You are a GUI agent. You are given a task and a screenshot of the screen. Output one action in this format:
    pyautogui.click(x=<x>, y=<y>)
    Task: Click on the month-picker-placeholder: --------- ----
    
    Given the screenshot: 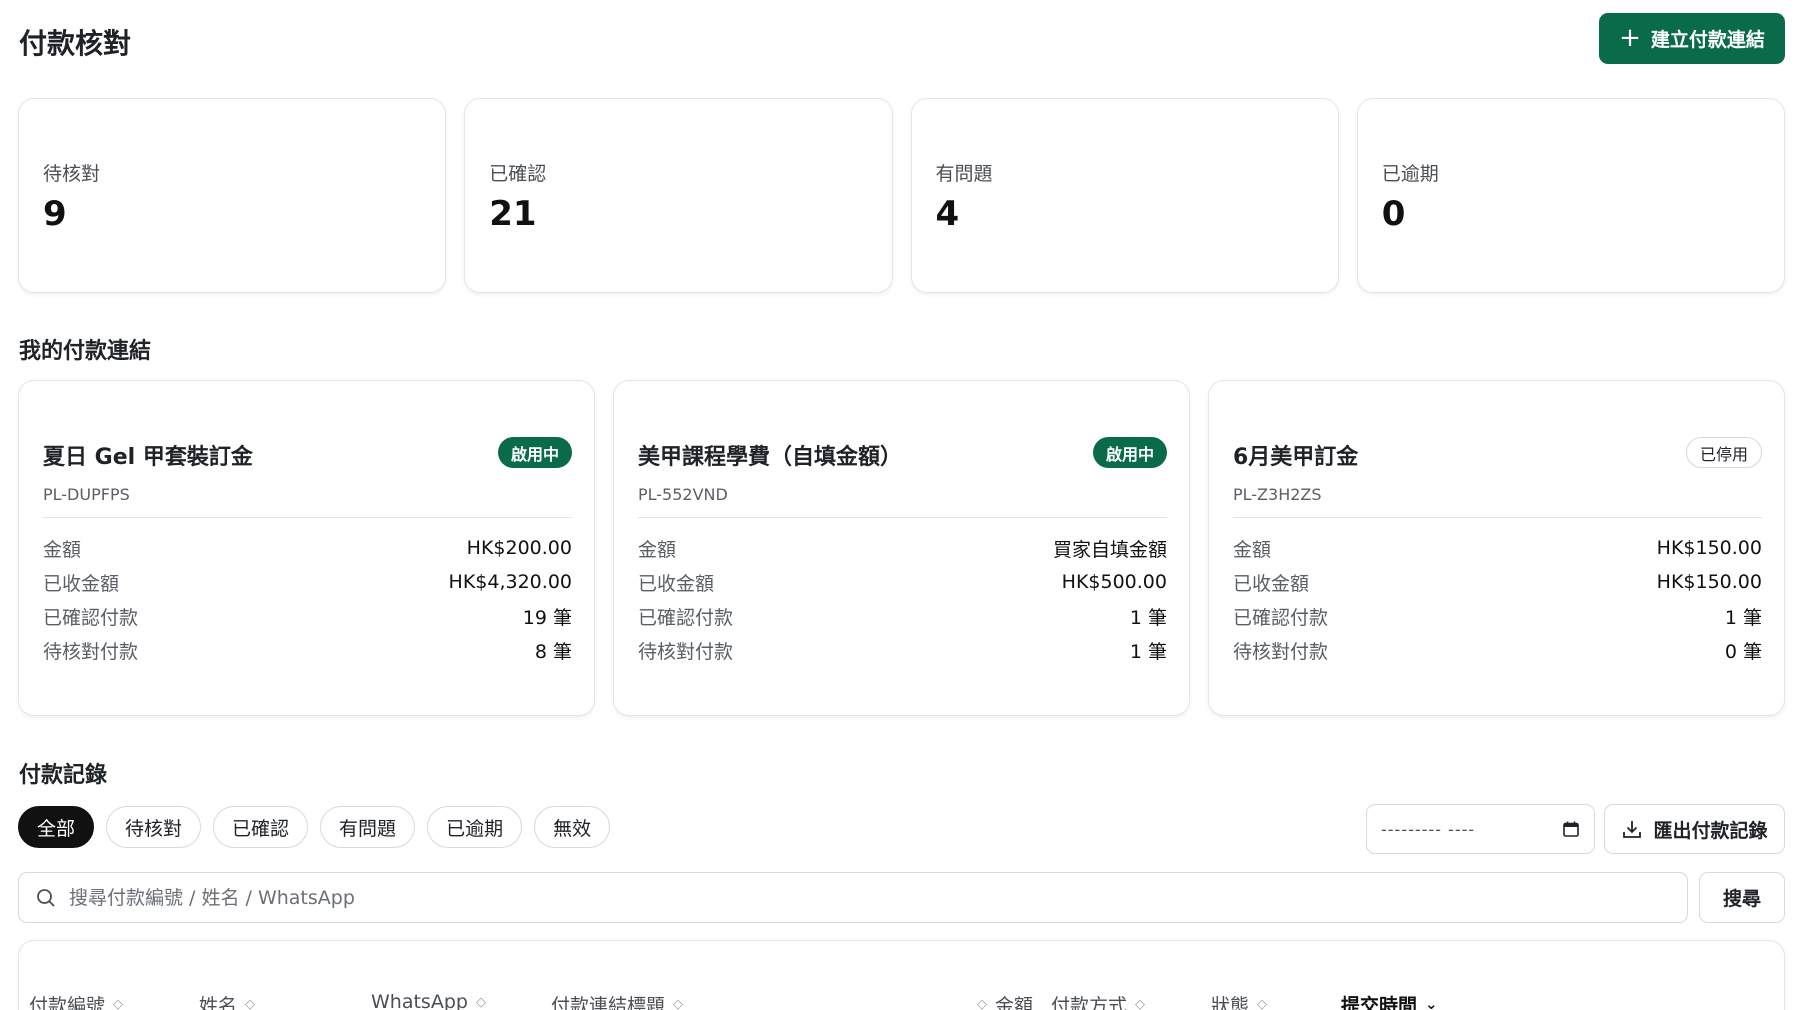 What is the action you would take?
    pyautogui.click(x=1428, y=829)
    